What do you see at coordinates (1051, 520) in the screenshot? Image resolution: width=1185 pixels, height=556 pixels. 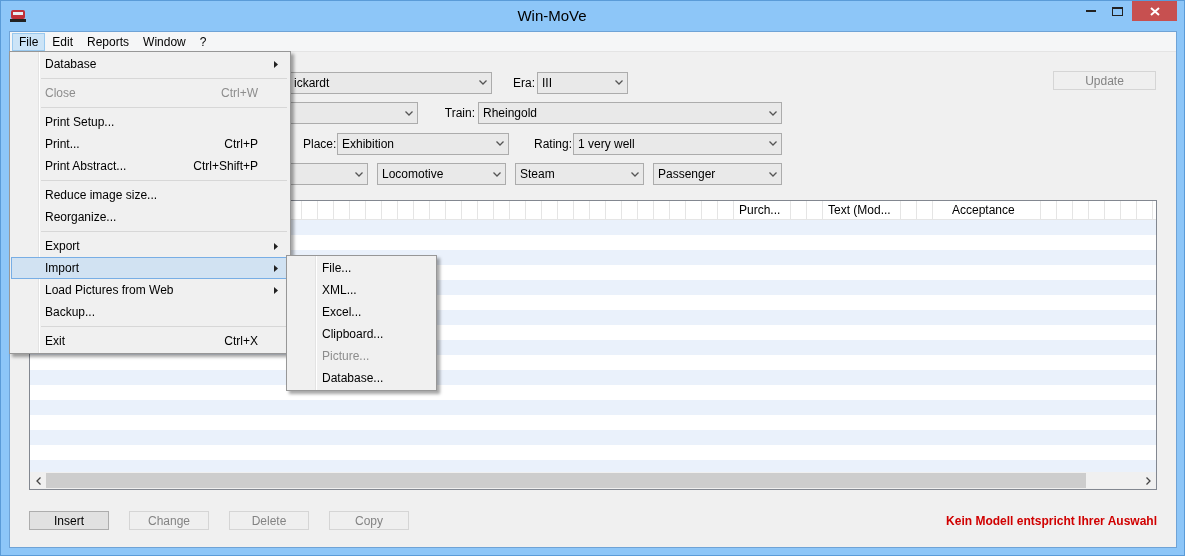 I see `status-message: Kein Modell entspricht Ihrer Auswahl` at bounding box center [1051, 520].